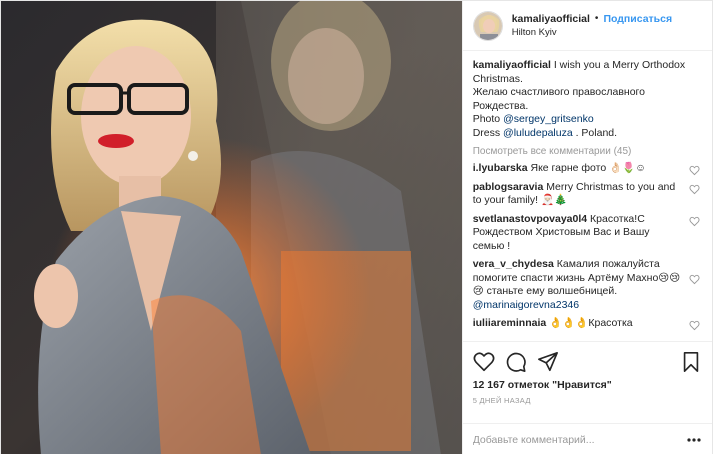 This screenshot has width=713, height=454. Describe the element at coordinates (512, 65) in the screenshot. I see `caption-username: kamaliyaofficial` at that location.